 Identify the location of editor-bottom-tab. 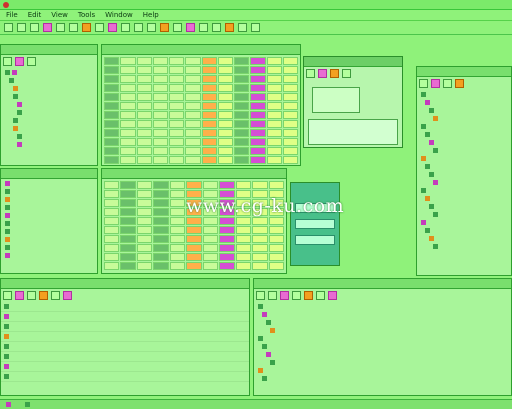
(194, 174).